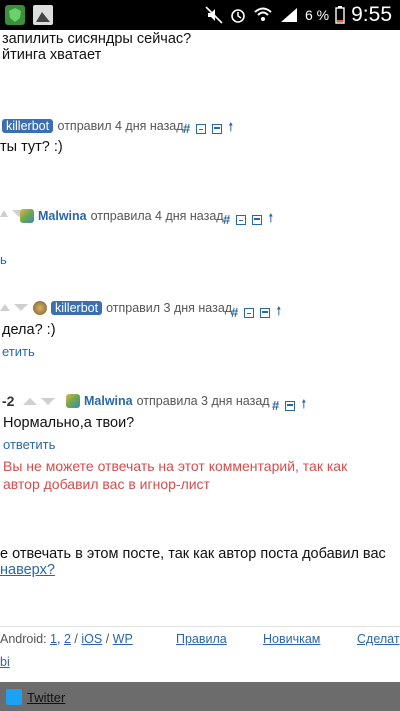 The height and width of the screenshot is (711, 400). Describe the element at coordinates (52, 55) in the screenshot. I see `partial-text-line: йтинга хватает` at that location.